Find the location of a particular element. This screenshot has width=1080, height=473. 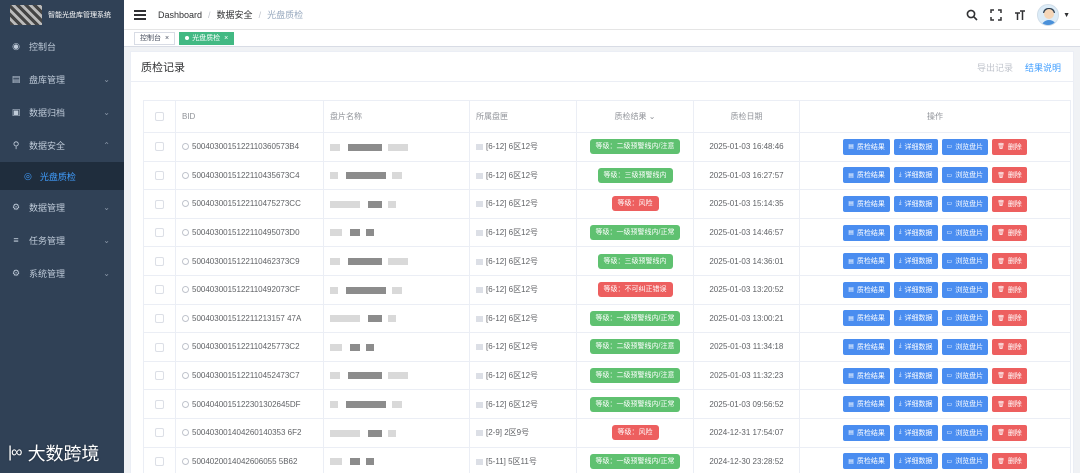

col-bid: BID is located at coordinates (249, 116).